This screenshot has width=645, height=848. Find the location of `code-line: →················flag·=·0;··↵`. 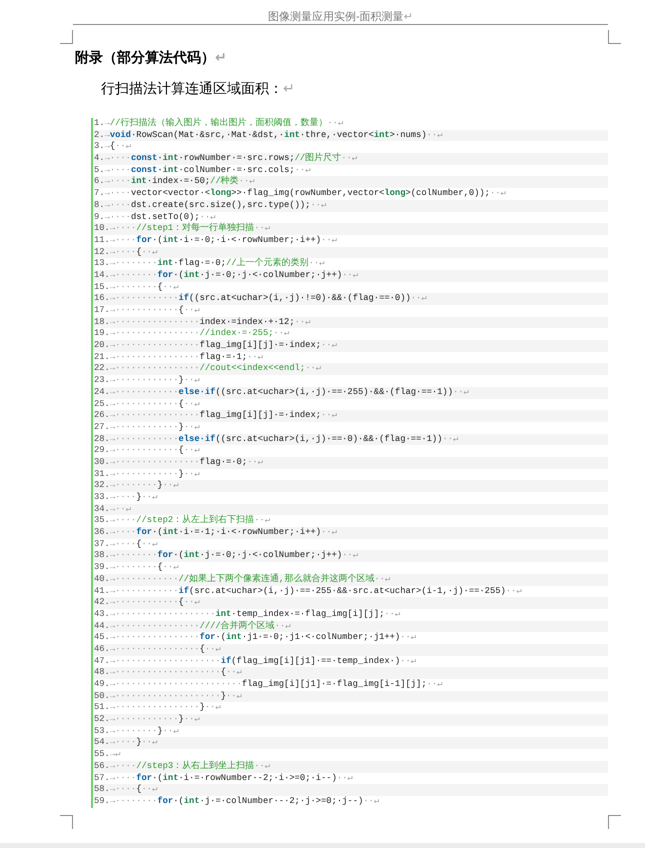

code-line: →················flag·=·0;··↵ is located at coordinates (186, 462).